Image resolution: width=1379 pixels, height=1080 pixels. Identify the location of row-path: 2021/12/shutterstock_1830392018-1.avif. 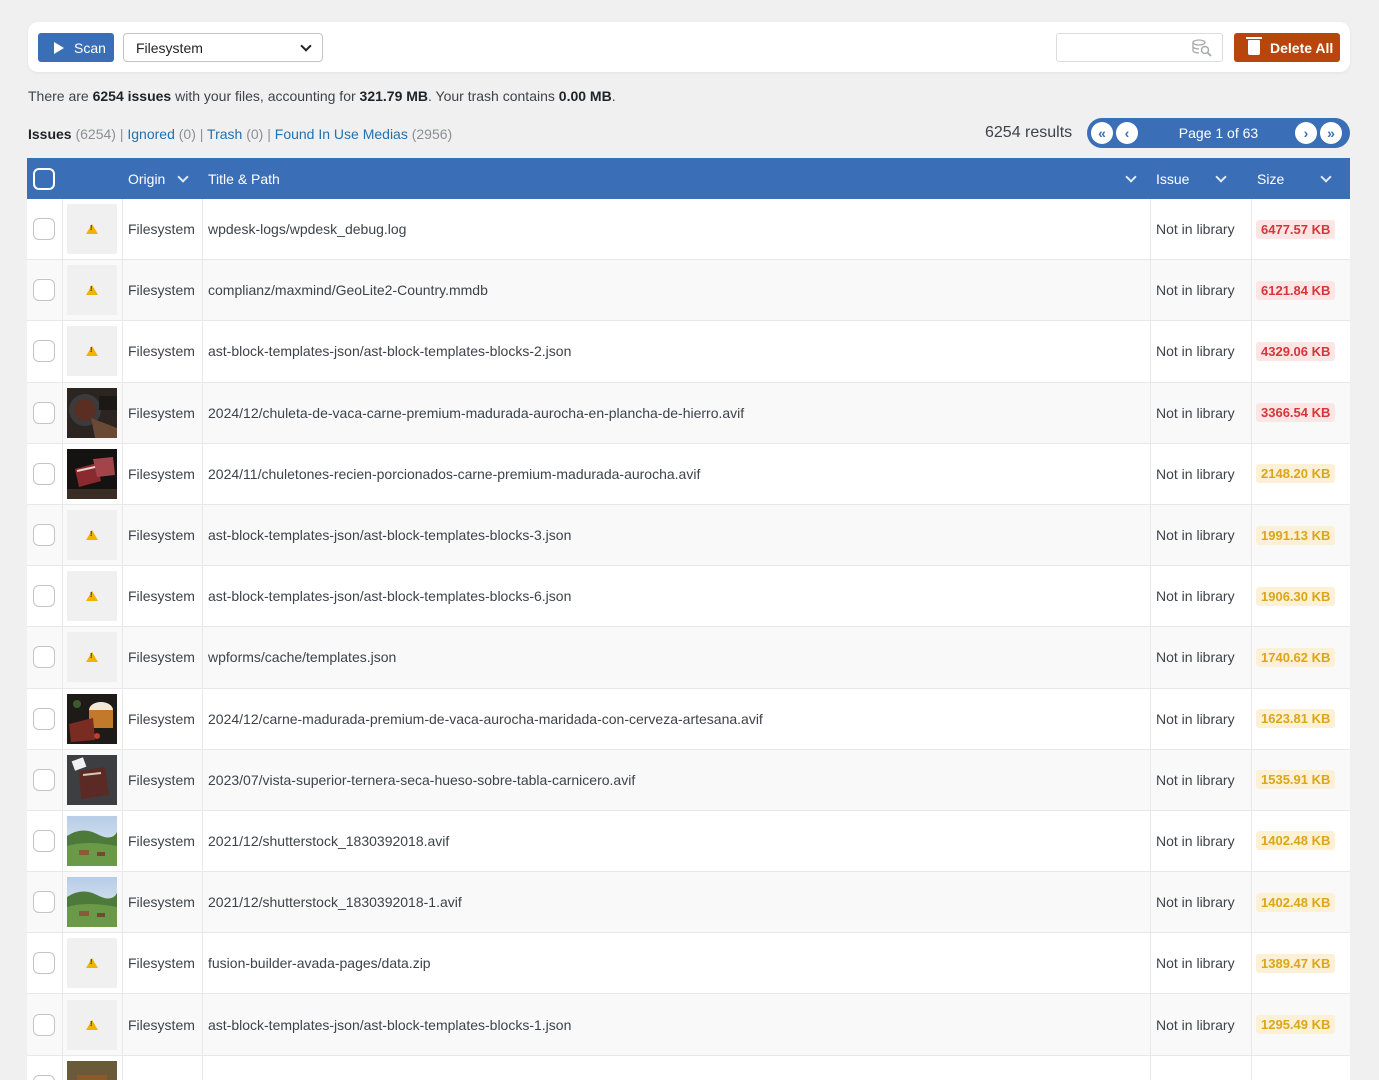
(335, 902).